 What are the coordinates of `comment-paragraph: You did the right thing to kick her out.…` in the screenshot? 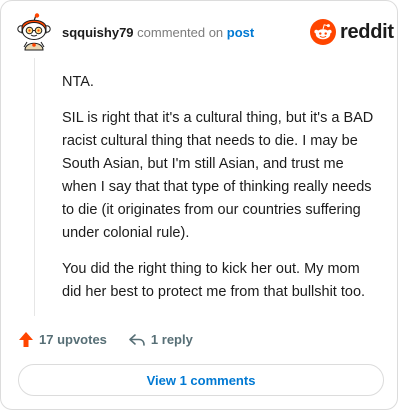 It's located at (214, 280).